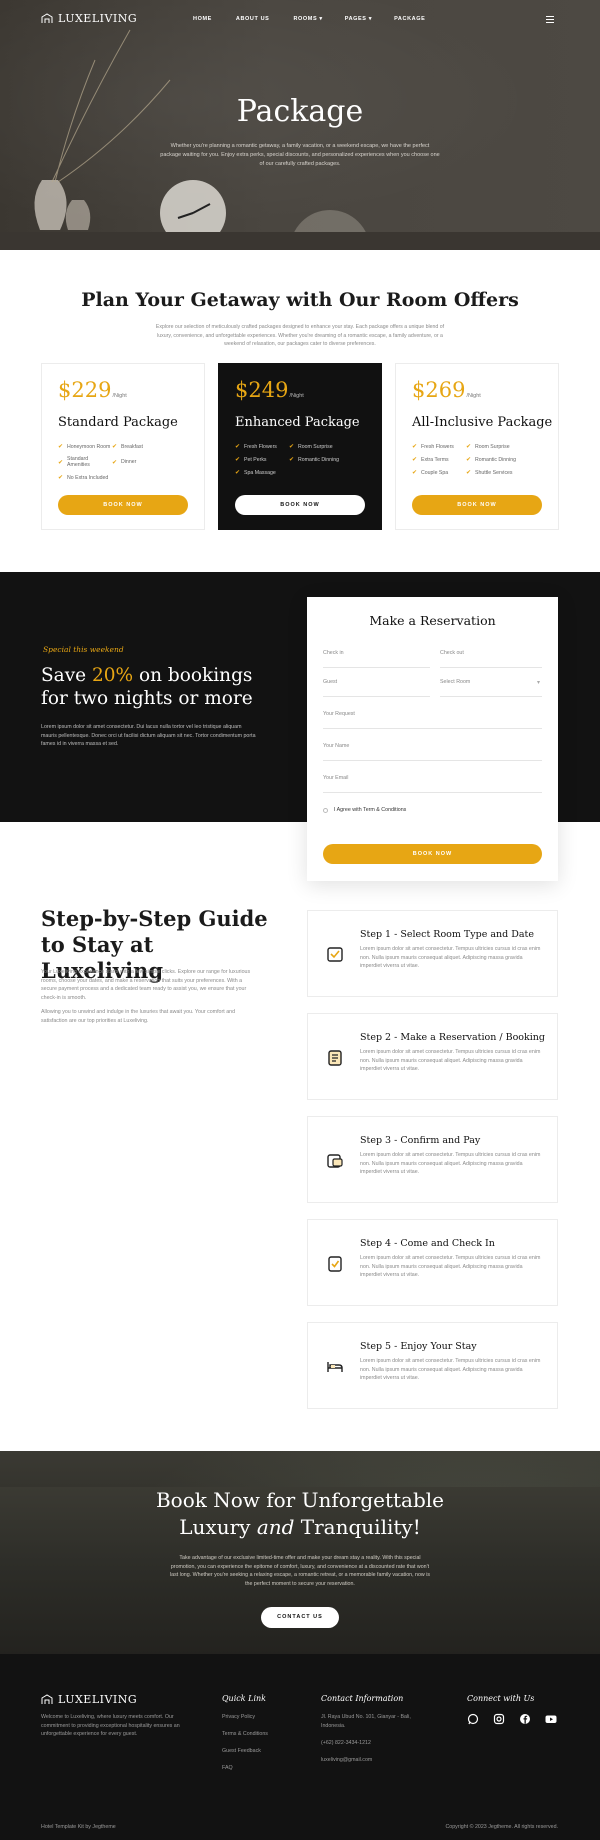 This screenshot has height=1840, width=600. What do you see at coordinates (376, 688) in the screenshot?
I see `guest-field: Guest` at bounding box center [376, 688].